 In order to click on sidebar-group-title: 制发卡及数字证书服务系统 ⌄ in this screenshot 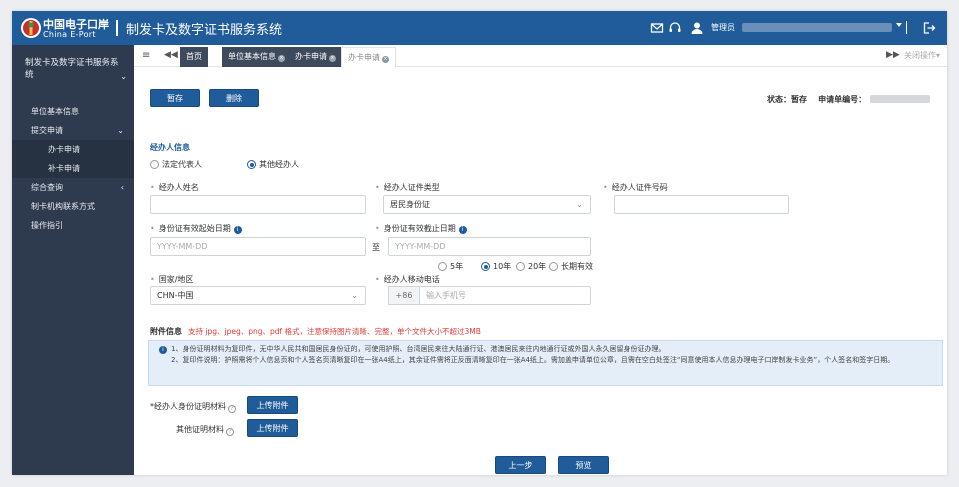, I will do `click(76, 69)`.